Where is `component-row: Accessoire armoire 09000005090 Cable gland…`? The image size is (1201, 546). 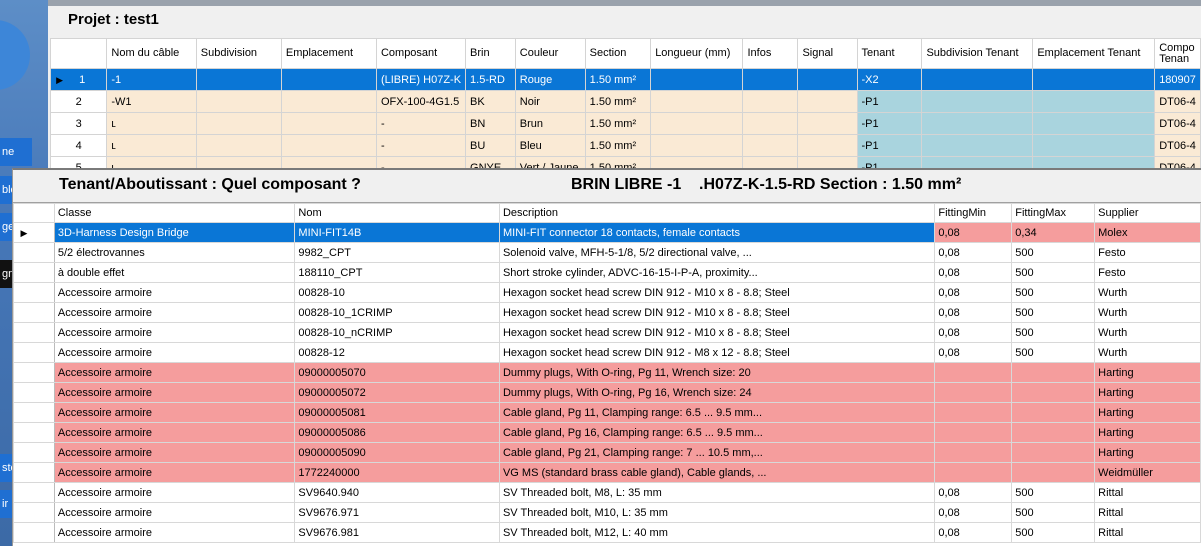
component-row: Accessoire armoire 09000005090 Cable gland… is located at coordinates (607, 452).